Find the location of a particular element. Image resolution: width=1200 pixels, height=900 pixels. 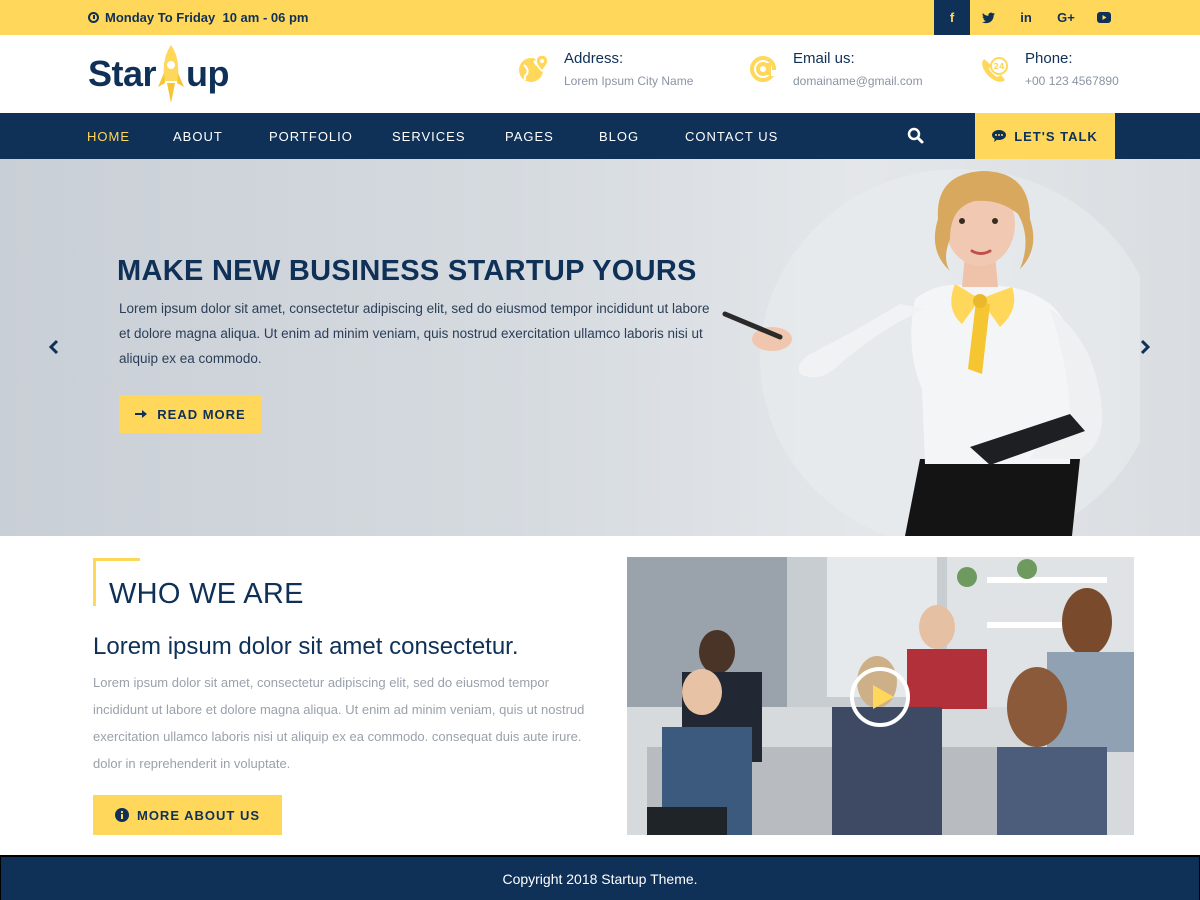

business-hours: Monday To Friday 10 am - 06 pm is located at coordinates (198, 17).